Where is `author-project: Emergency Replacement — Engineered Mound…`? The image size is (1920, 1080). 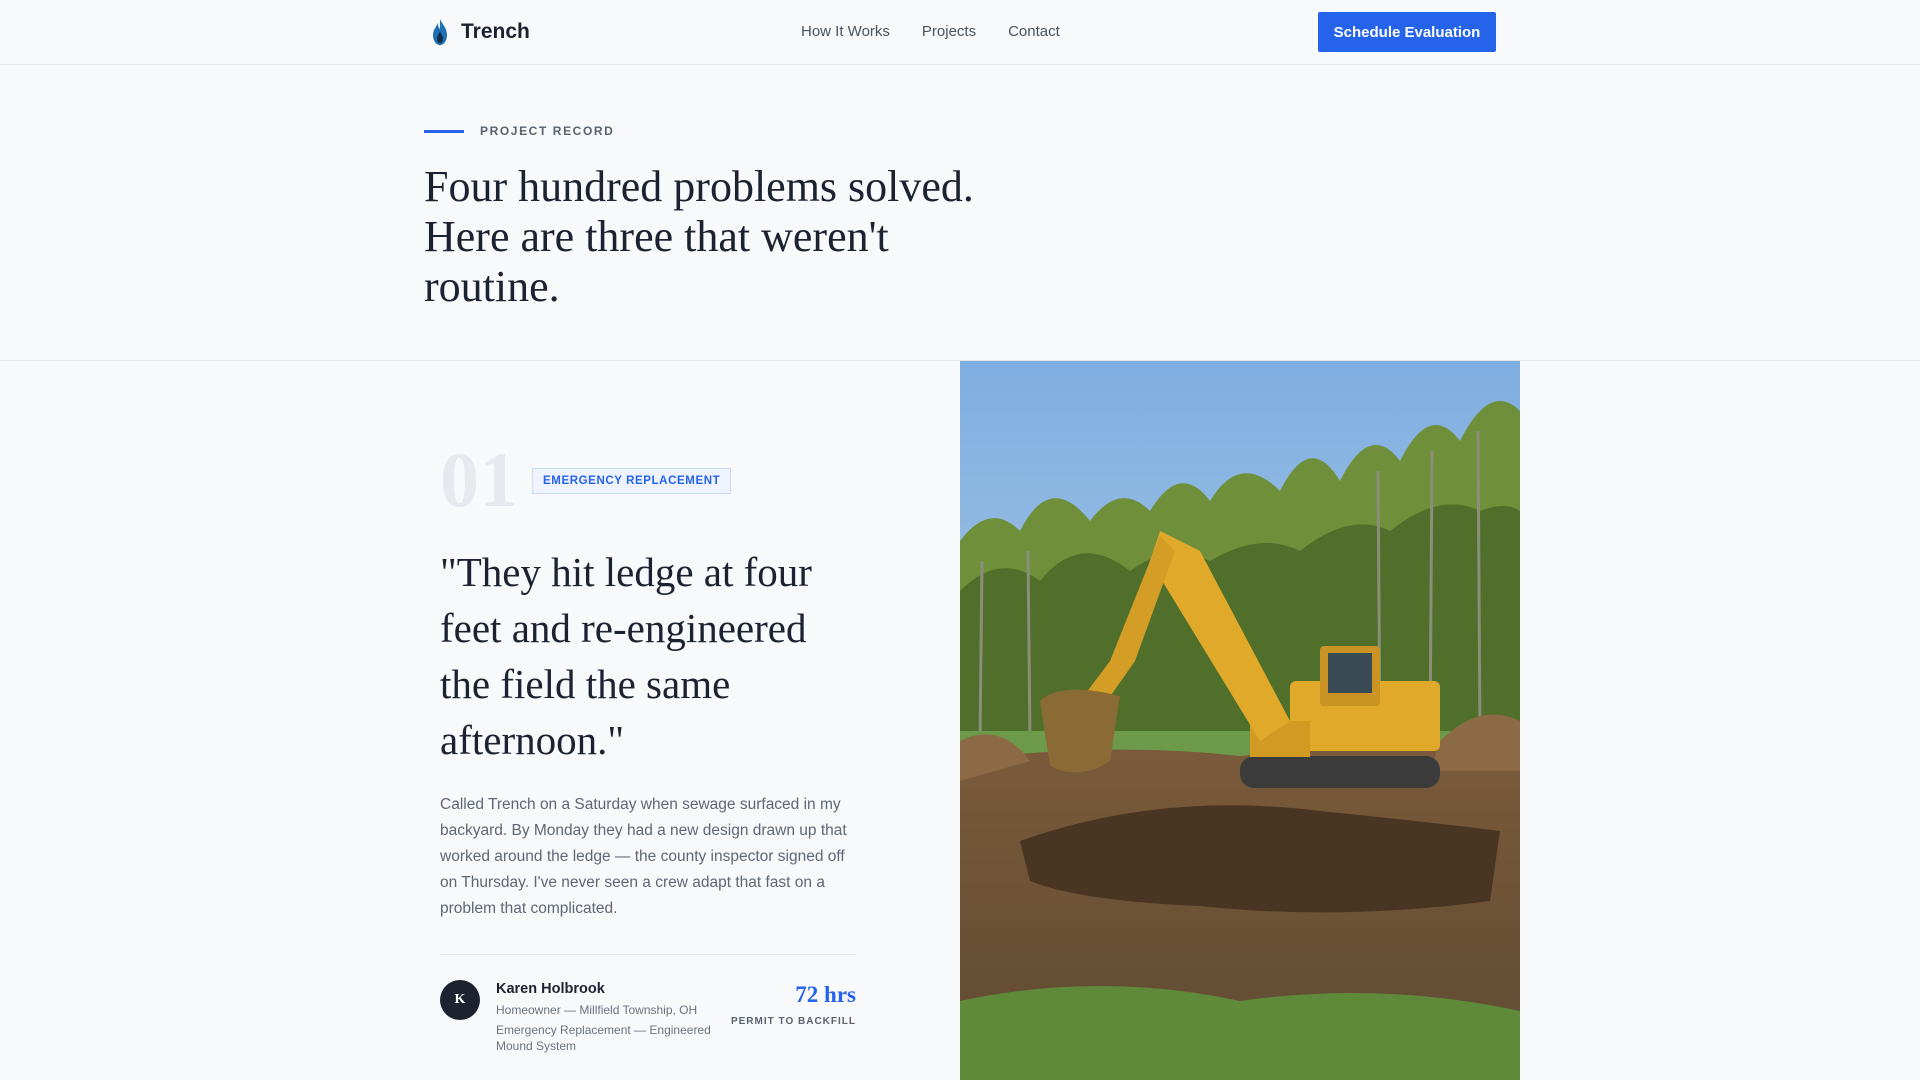 author-project: Emergency Replacement — Engineered Mound… is located at coordinates (603, 1038).